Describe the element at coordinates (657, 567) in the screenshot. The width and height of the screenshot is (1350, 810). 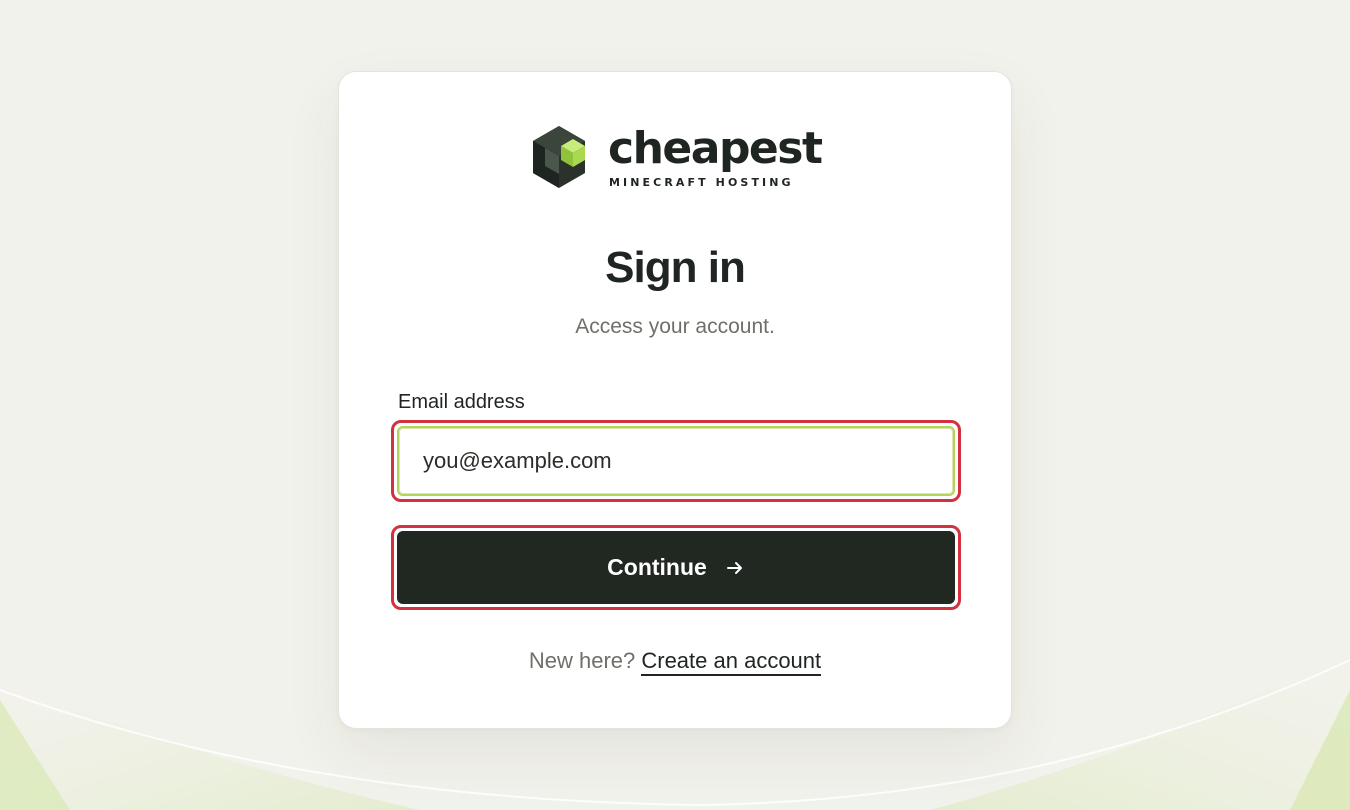
I see `continue-button-label: Continue` at that location.